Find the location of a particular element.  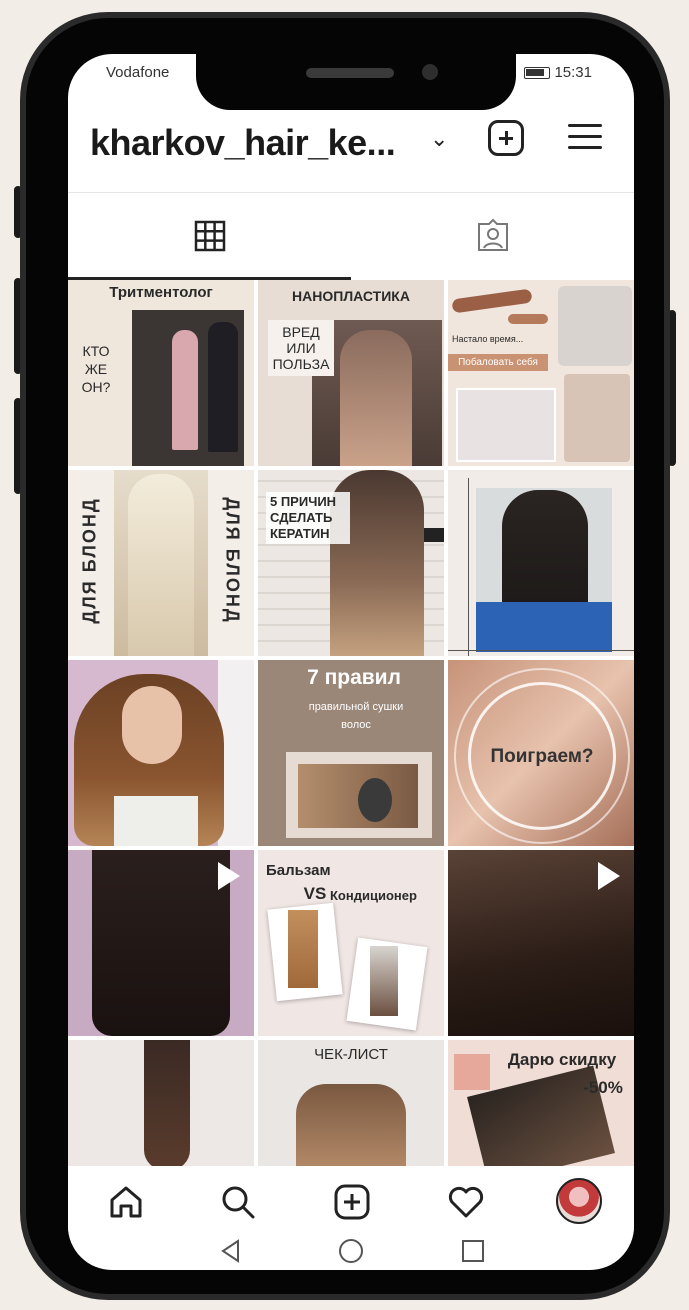

home-icon is located at coordinates (126, 1202).